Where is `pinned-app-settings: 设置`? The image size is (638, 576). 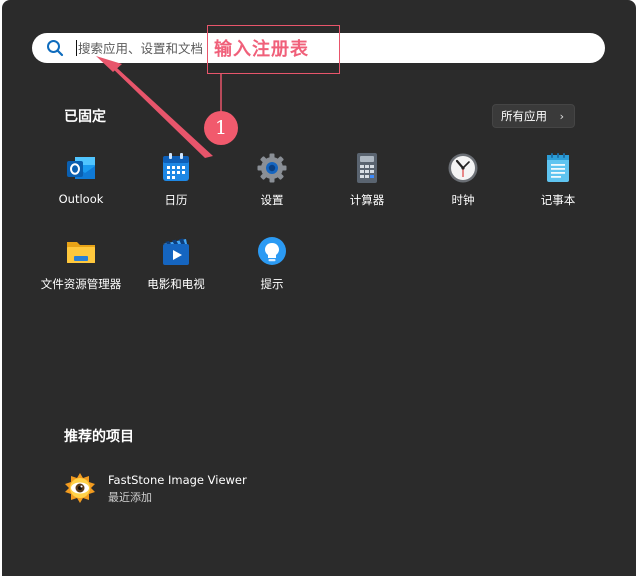 pinned-app-settings: 设置 is located at coordinates (272, 187).